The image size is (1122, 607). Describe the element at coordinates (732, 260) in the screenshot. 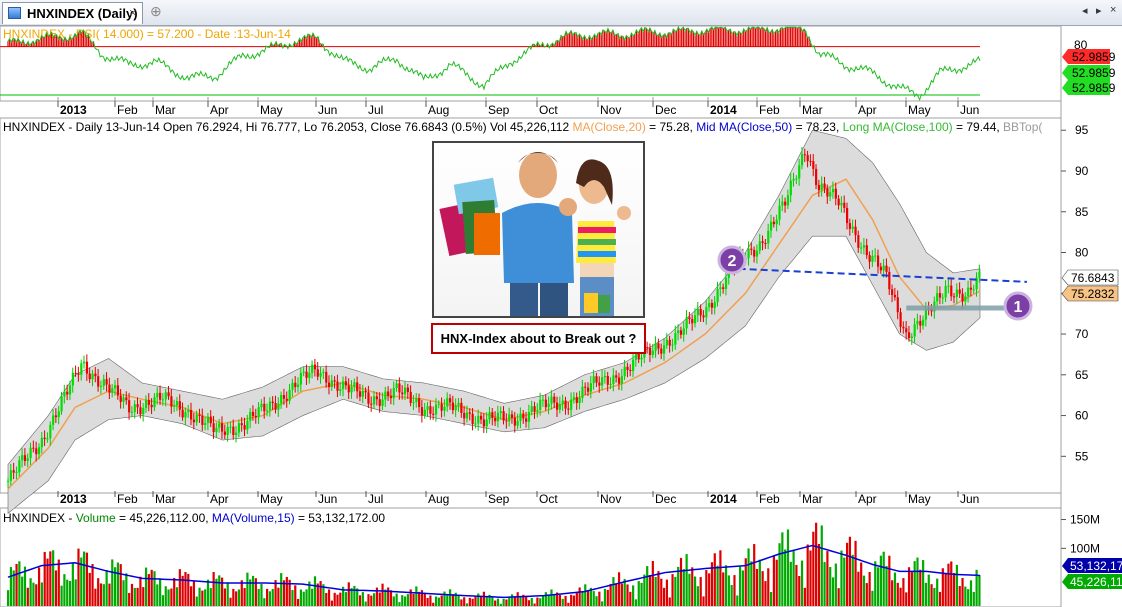

I see `marker-2: 2` at that location.